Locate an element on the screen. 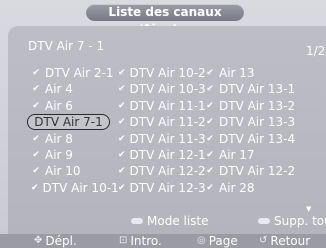  channel-item: ✔ Air 4 is located at coordinates (70, 89).